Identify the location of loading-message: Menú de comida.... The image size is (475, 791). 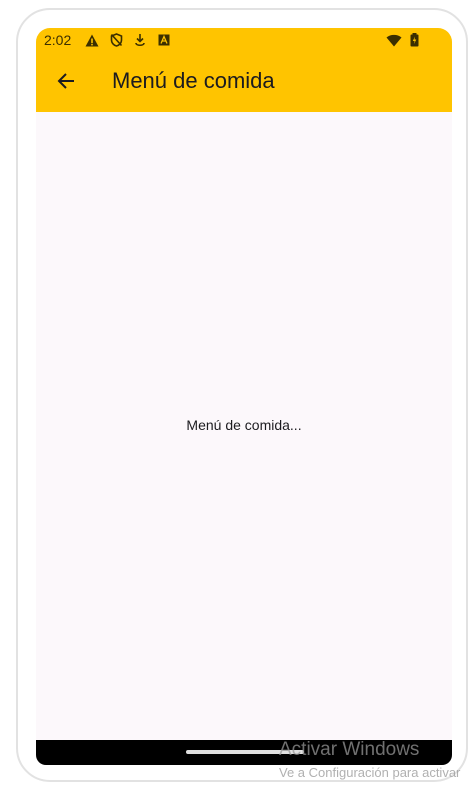
(244, 425).